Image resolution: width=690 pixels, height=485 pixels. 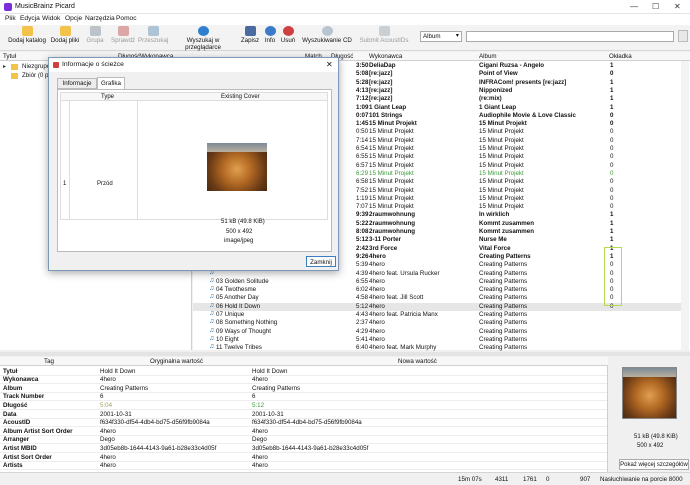 What do you see at coordinates (490, 99) in the screenshot?
I see `row-album: (re:mix)` at bounding box center [490, 99].